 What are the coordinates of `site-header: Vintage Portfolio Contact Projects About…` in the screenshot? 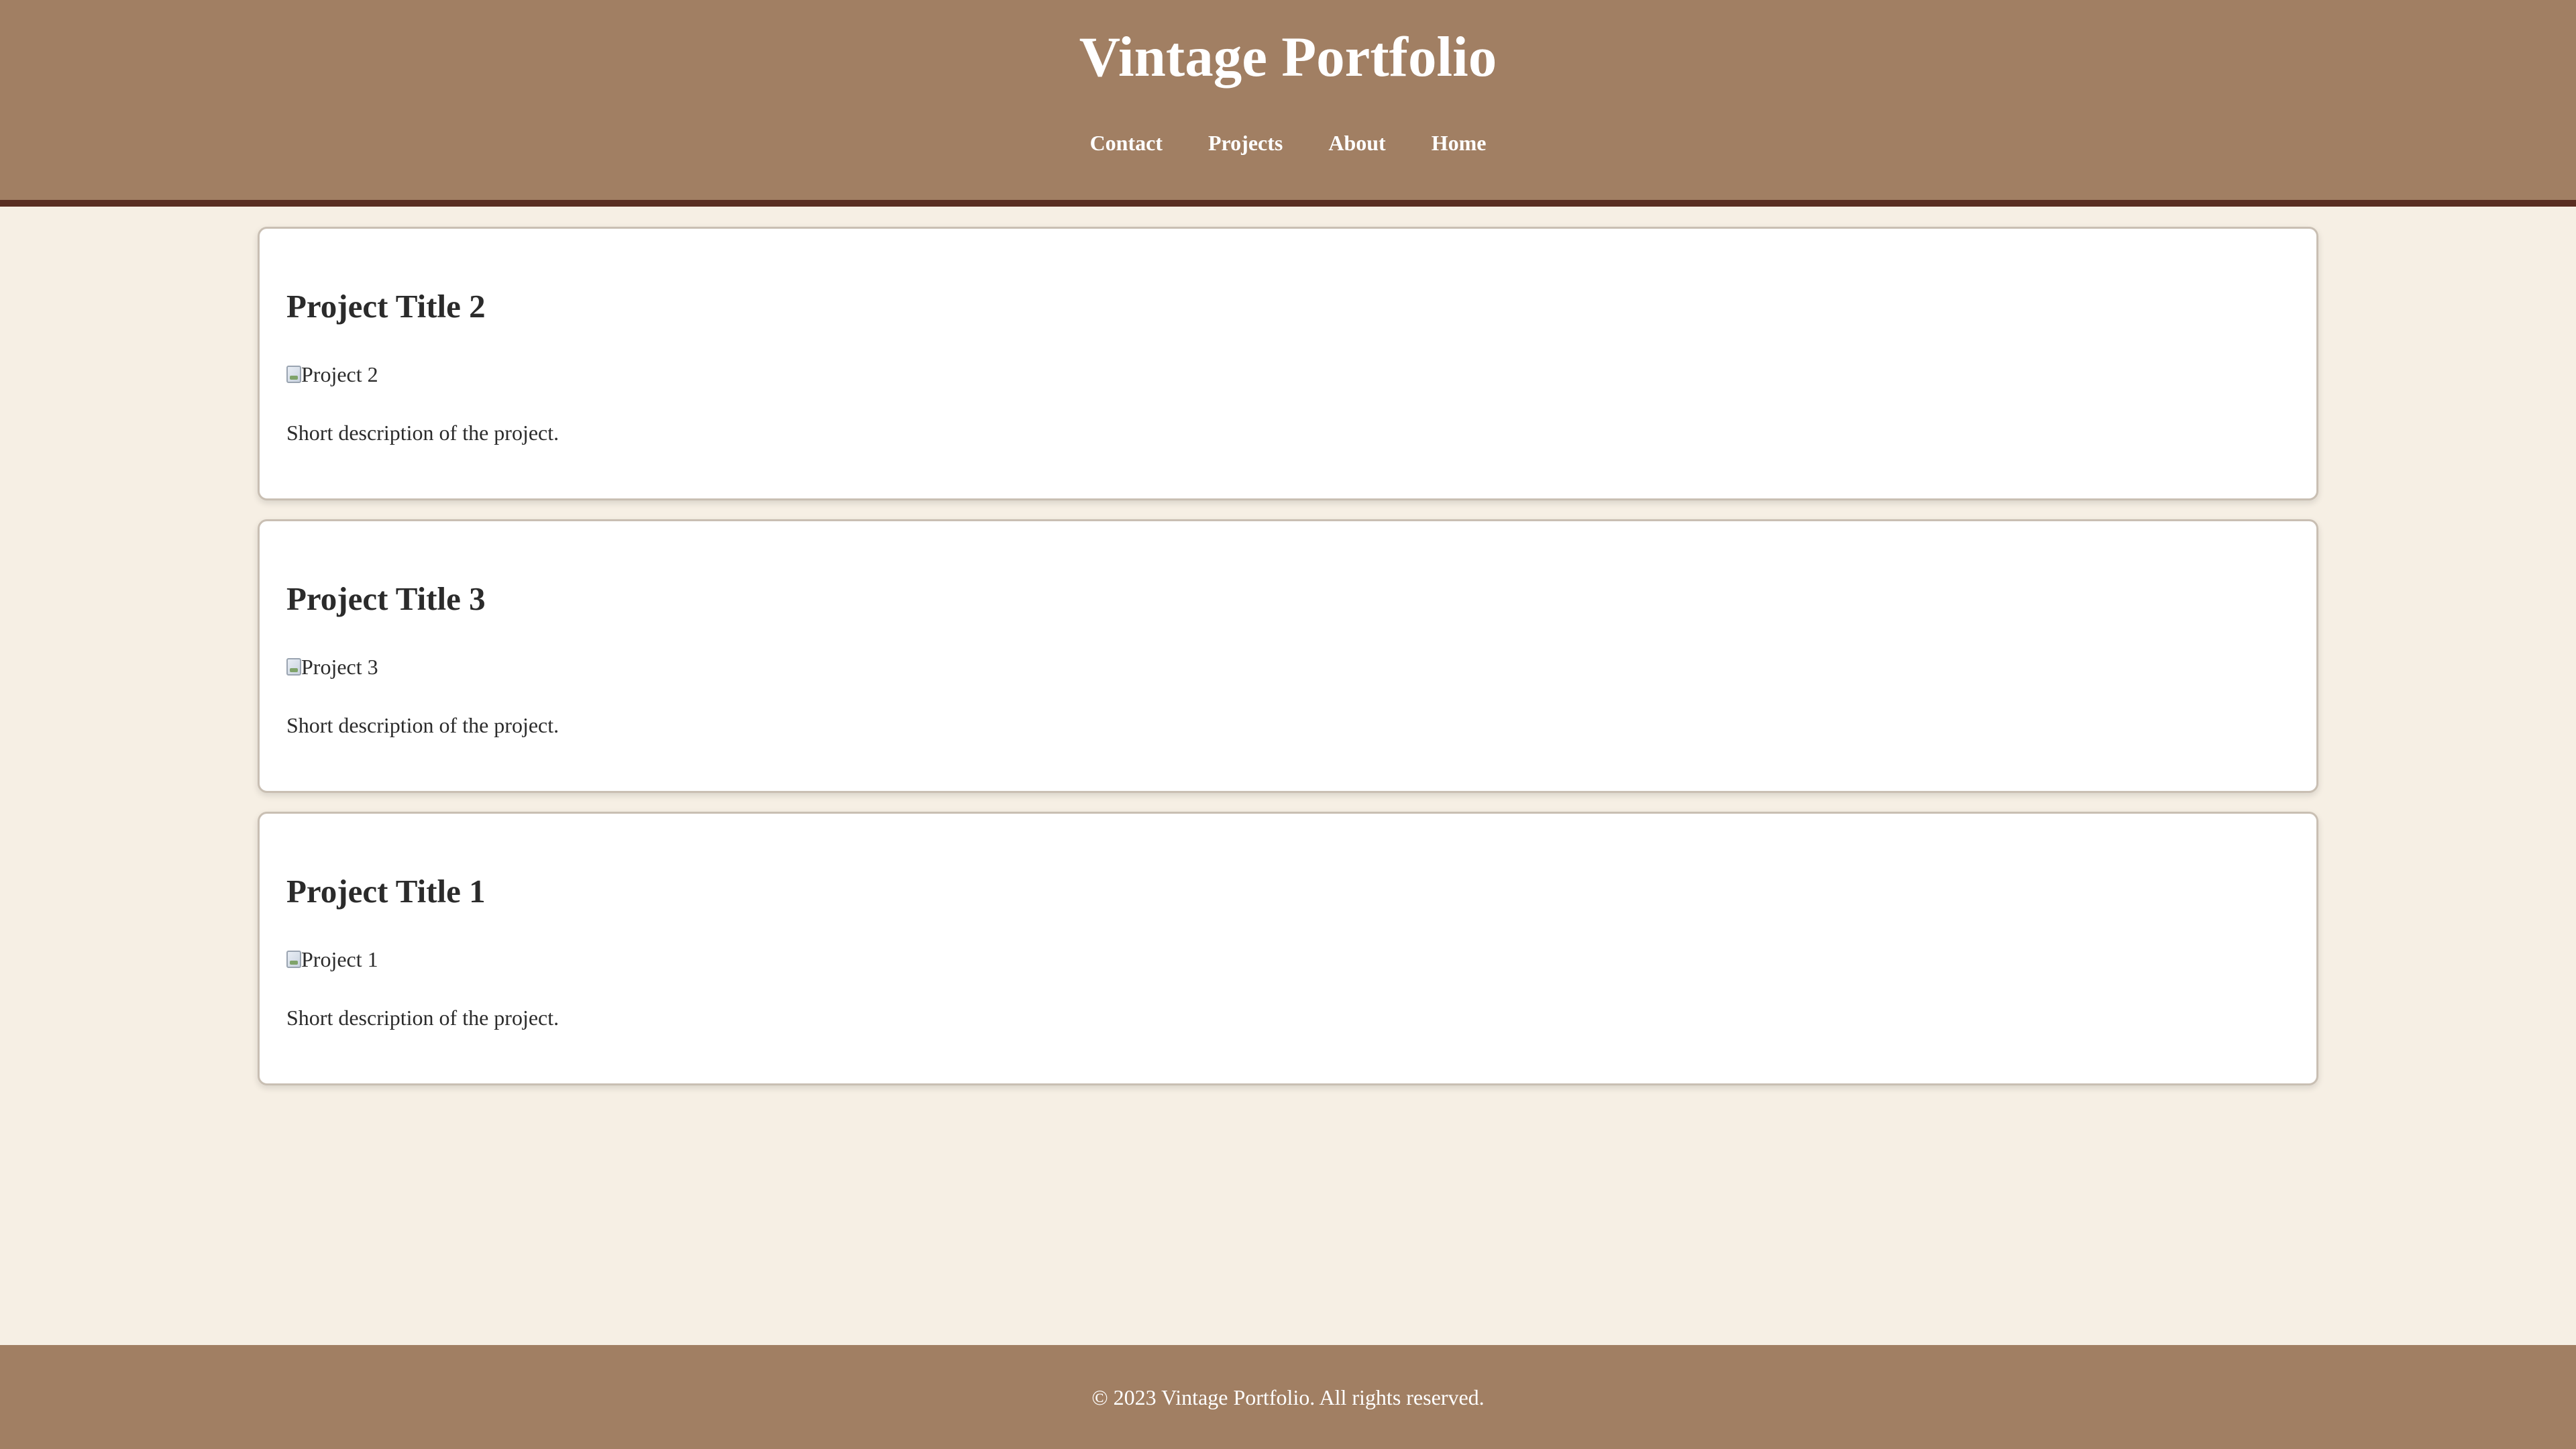 It's located at (1288, 103).